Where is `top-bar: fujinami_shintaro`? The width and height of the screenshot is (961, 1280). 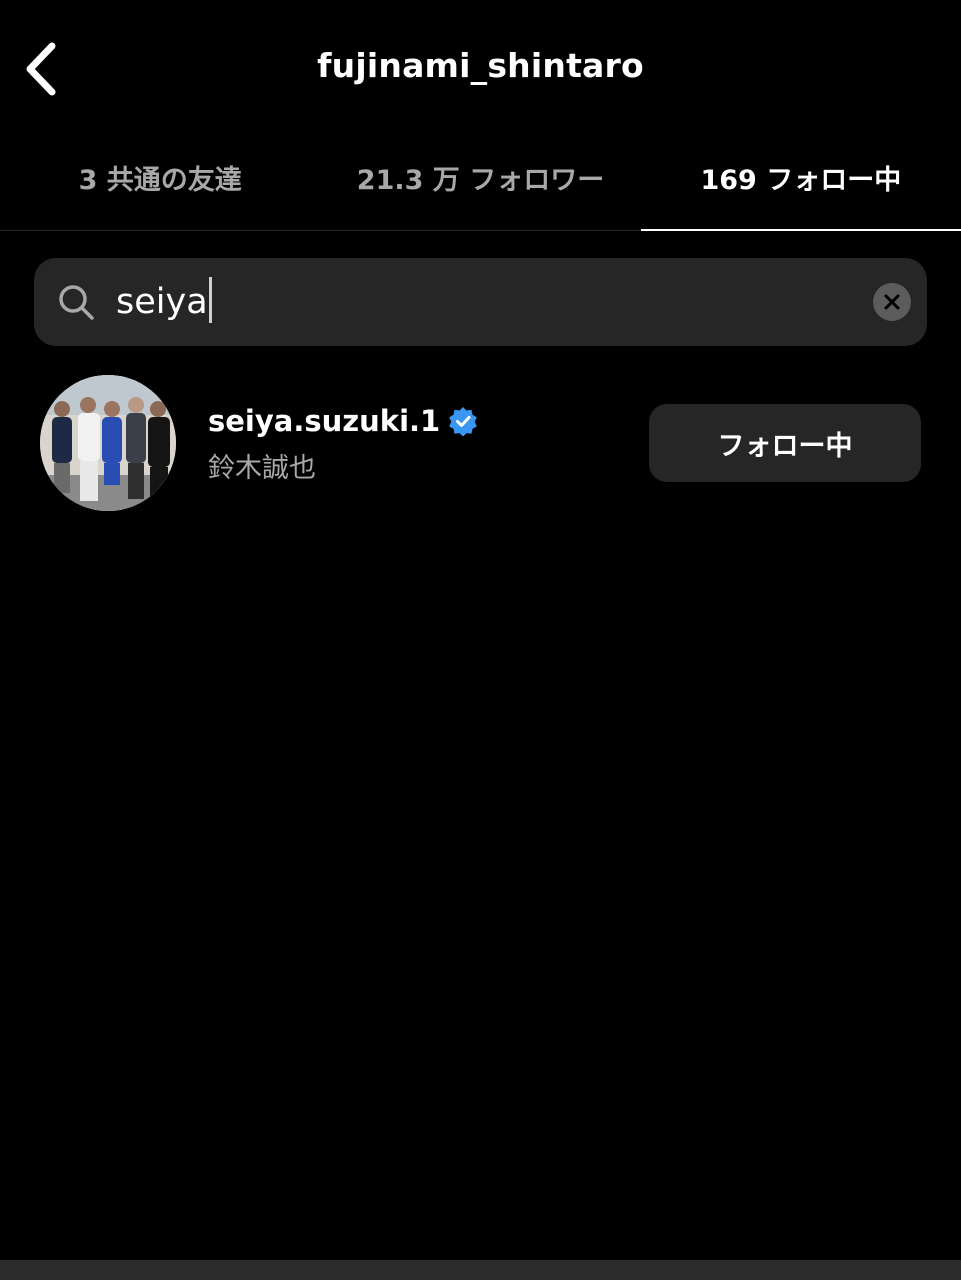 top-bar: fujinami_shintaro is located at coordinates (480, 70).